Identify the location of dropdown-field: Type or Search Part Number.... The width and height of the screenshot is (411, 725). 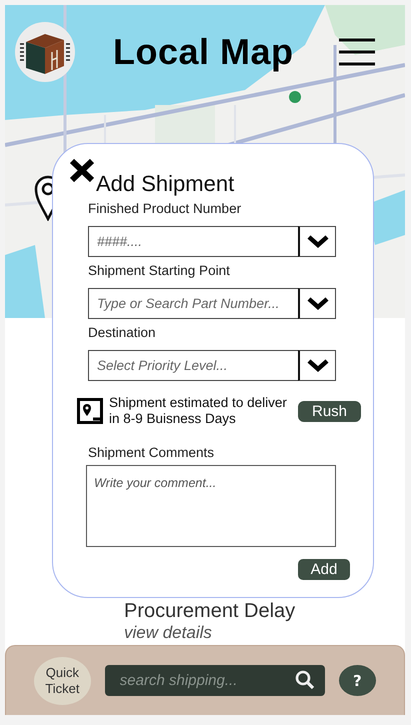
(193, 303).